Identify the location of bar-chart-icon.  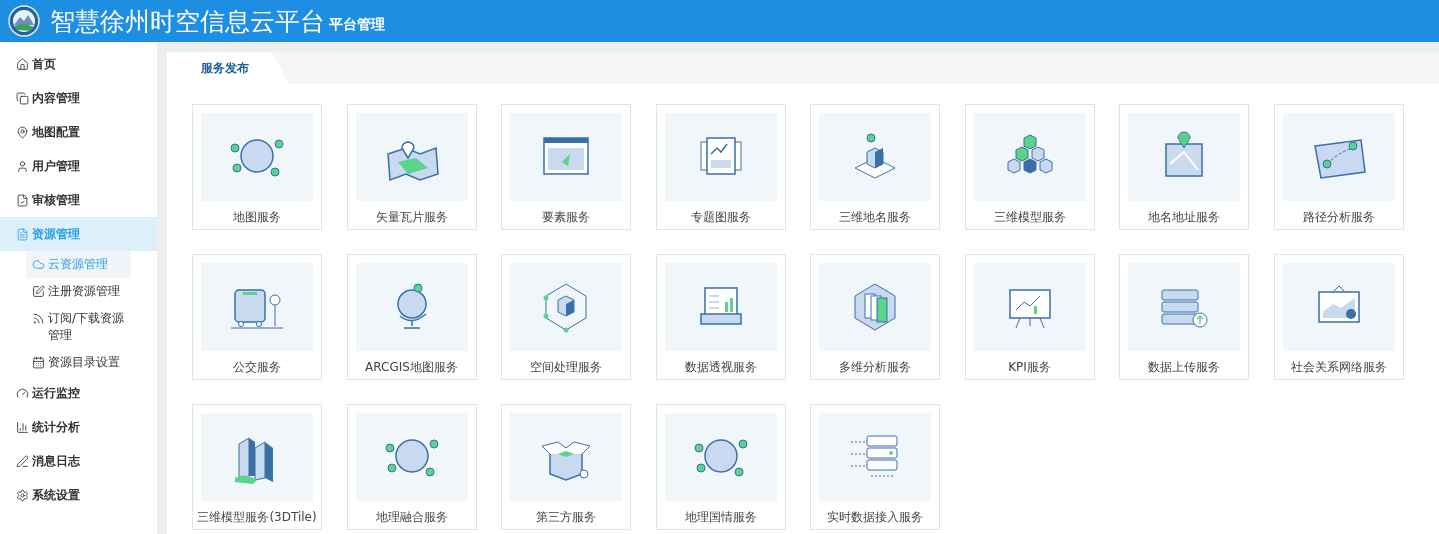
(22, 427).